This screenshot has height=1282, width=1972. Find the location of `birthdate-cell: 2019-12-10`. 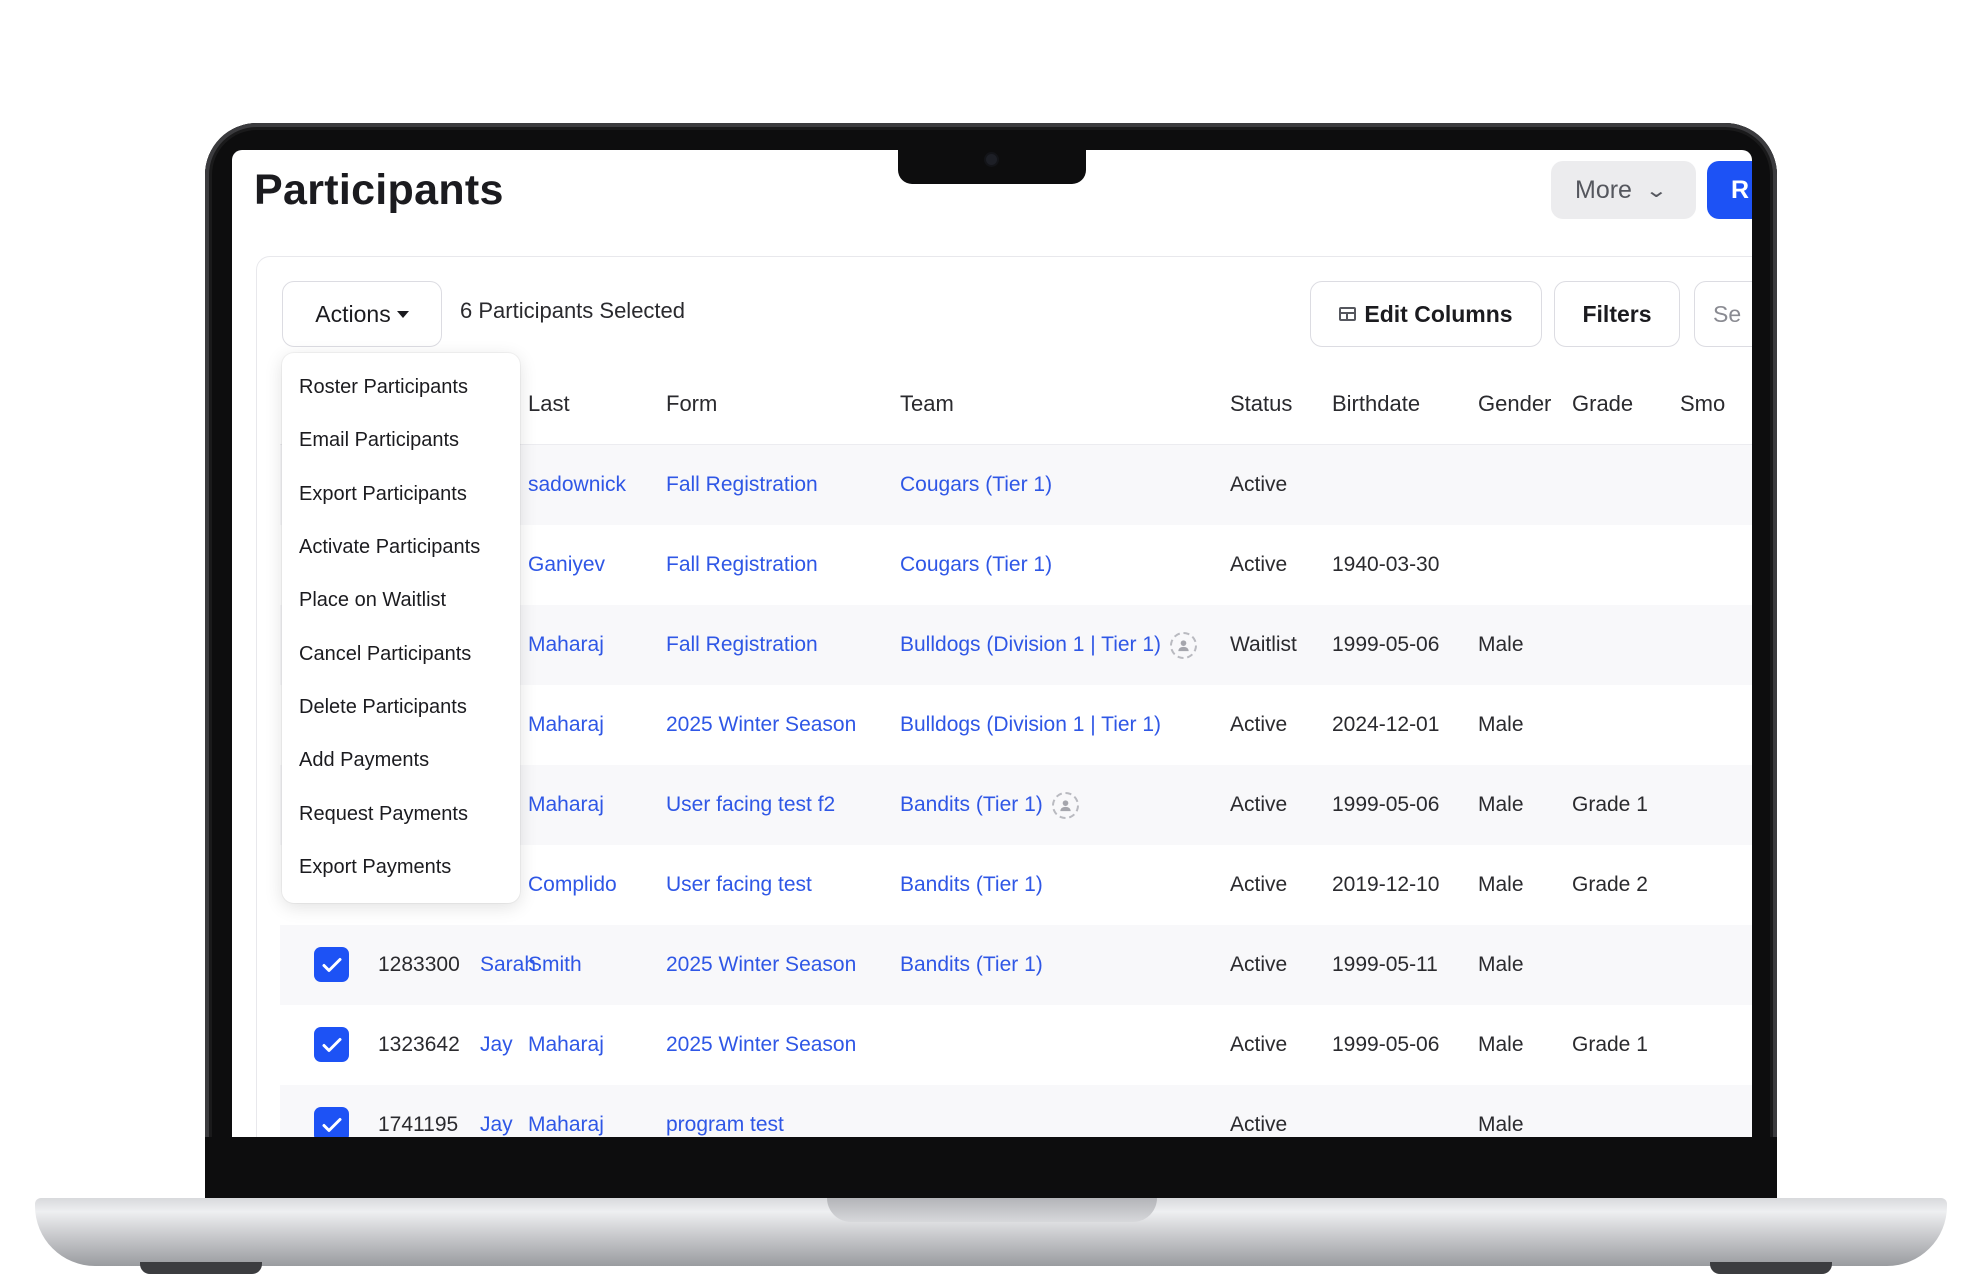

birthdate-cell: 2019-12-10 is located at coordinates (1386, 884).